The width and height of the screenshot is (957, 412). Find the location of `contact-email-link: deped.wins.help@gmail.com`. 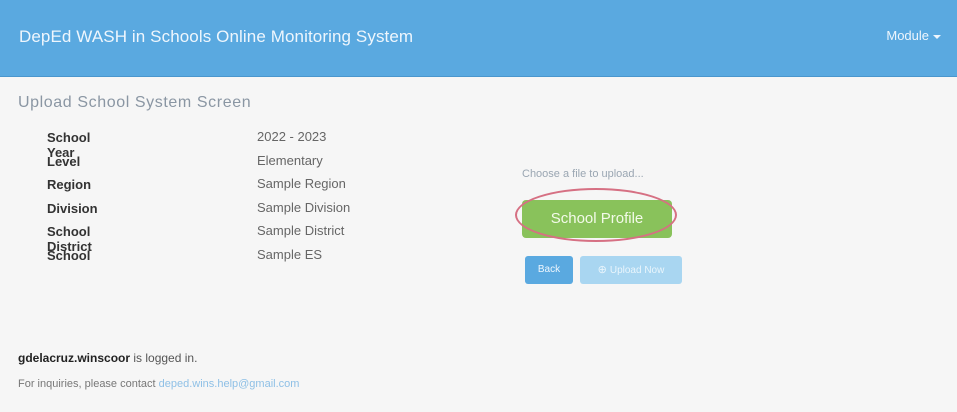

contact-email-link: deped.wins.help@gmail.com is located at coordinates (229, 384).